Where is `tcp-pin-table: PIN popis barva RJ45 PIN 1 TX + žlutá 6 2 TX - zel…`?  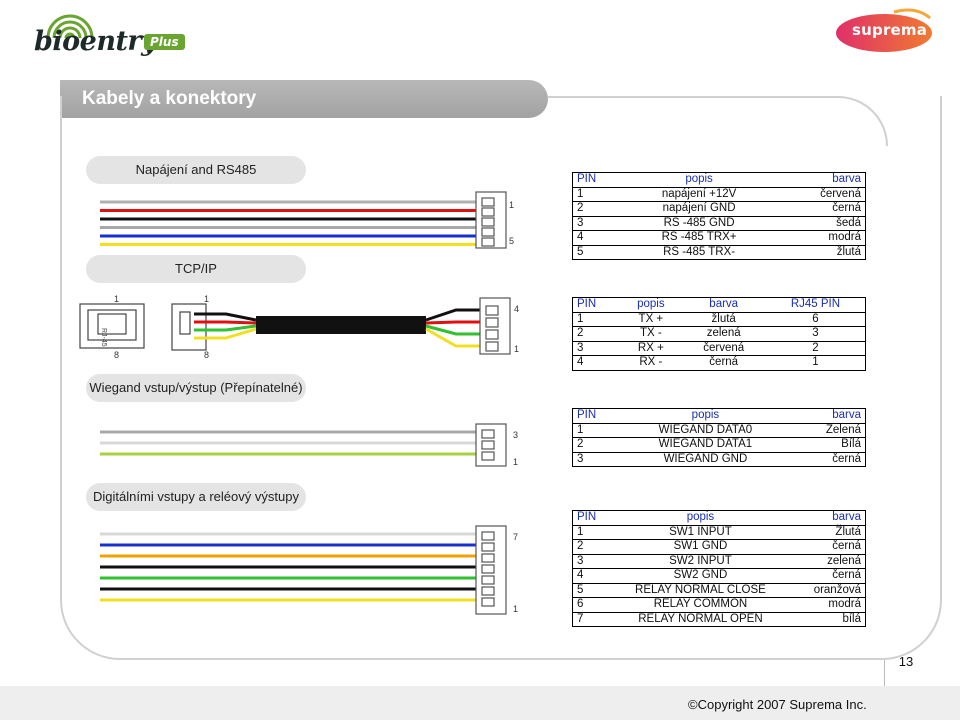 tcp-pin-table: PIN popis barva RJ45 PIN 1 TX + žlutá 6 2 TX - zel… is located at coordinates (719, 334).